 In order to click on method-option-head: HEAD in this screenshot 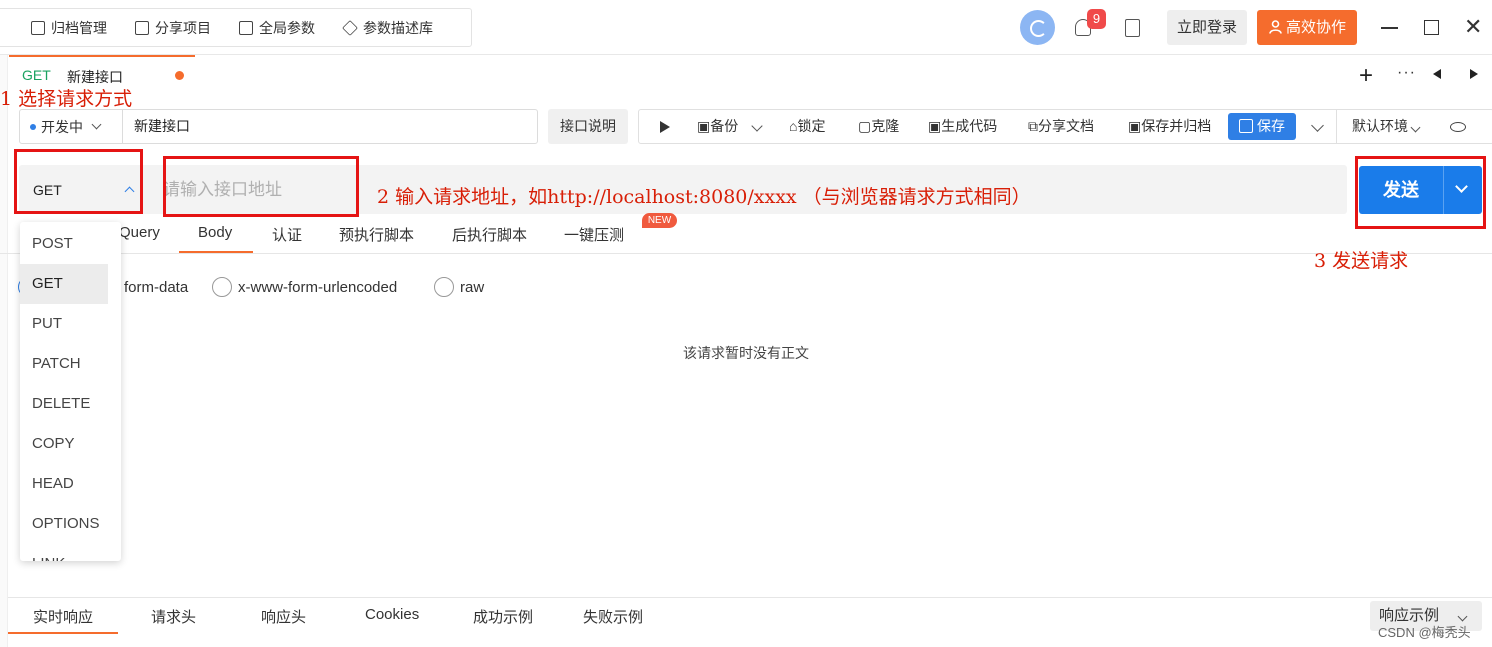, I will do `click(70, 484)`.